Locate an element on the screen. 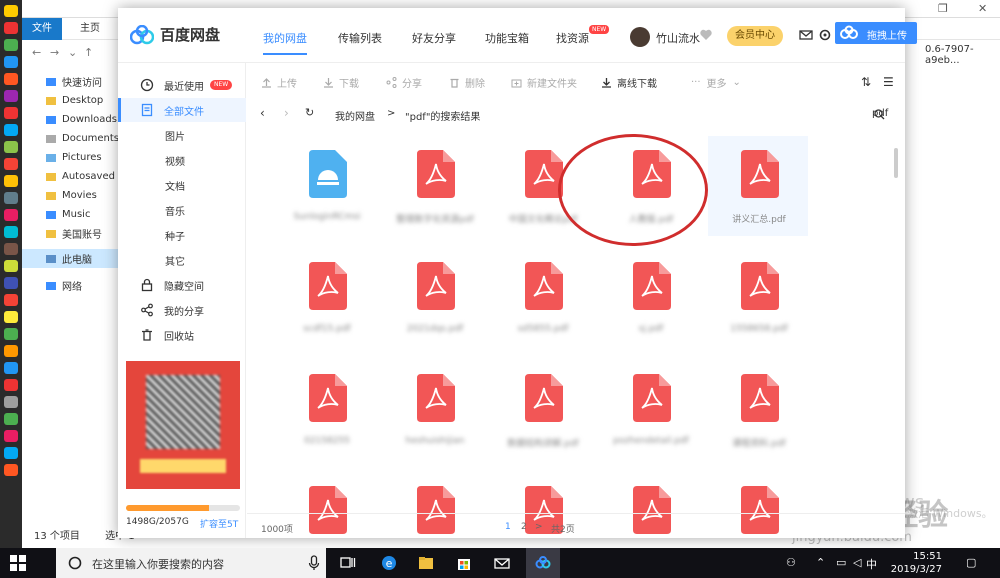 This screenshot has height=578, width=1000. expand-storage-link: 扩容至5T is located at coordinates (219, 523).